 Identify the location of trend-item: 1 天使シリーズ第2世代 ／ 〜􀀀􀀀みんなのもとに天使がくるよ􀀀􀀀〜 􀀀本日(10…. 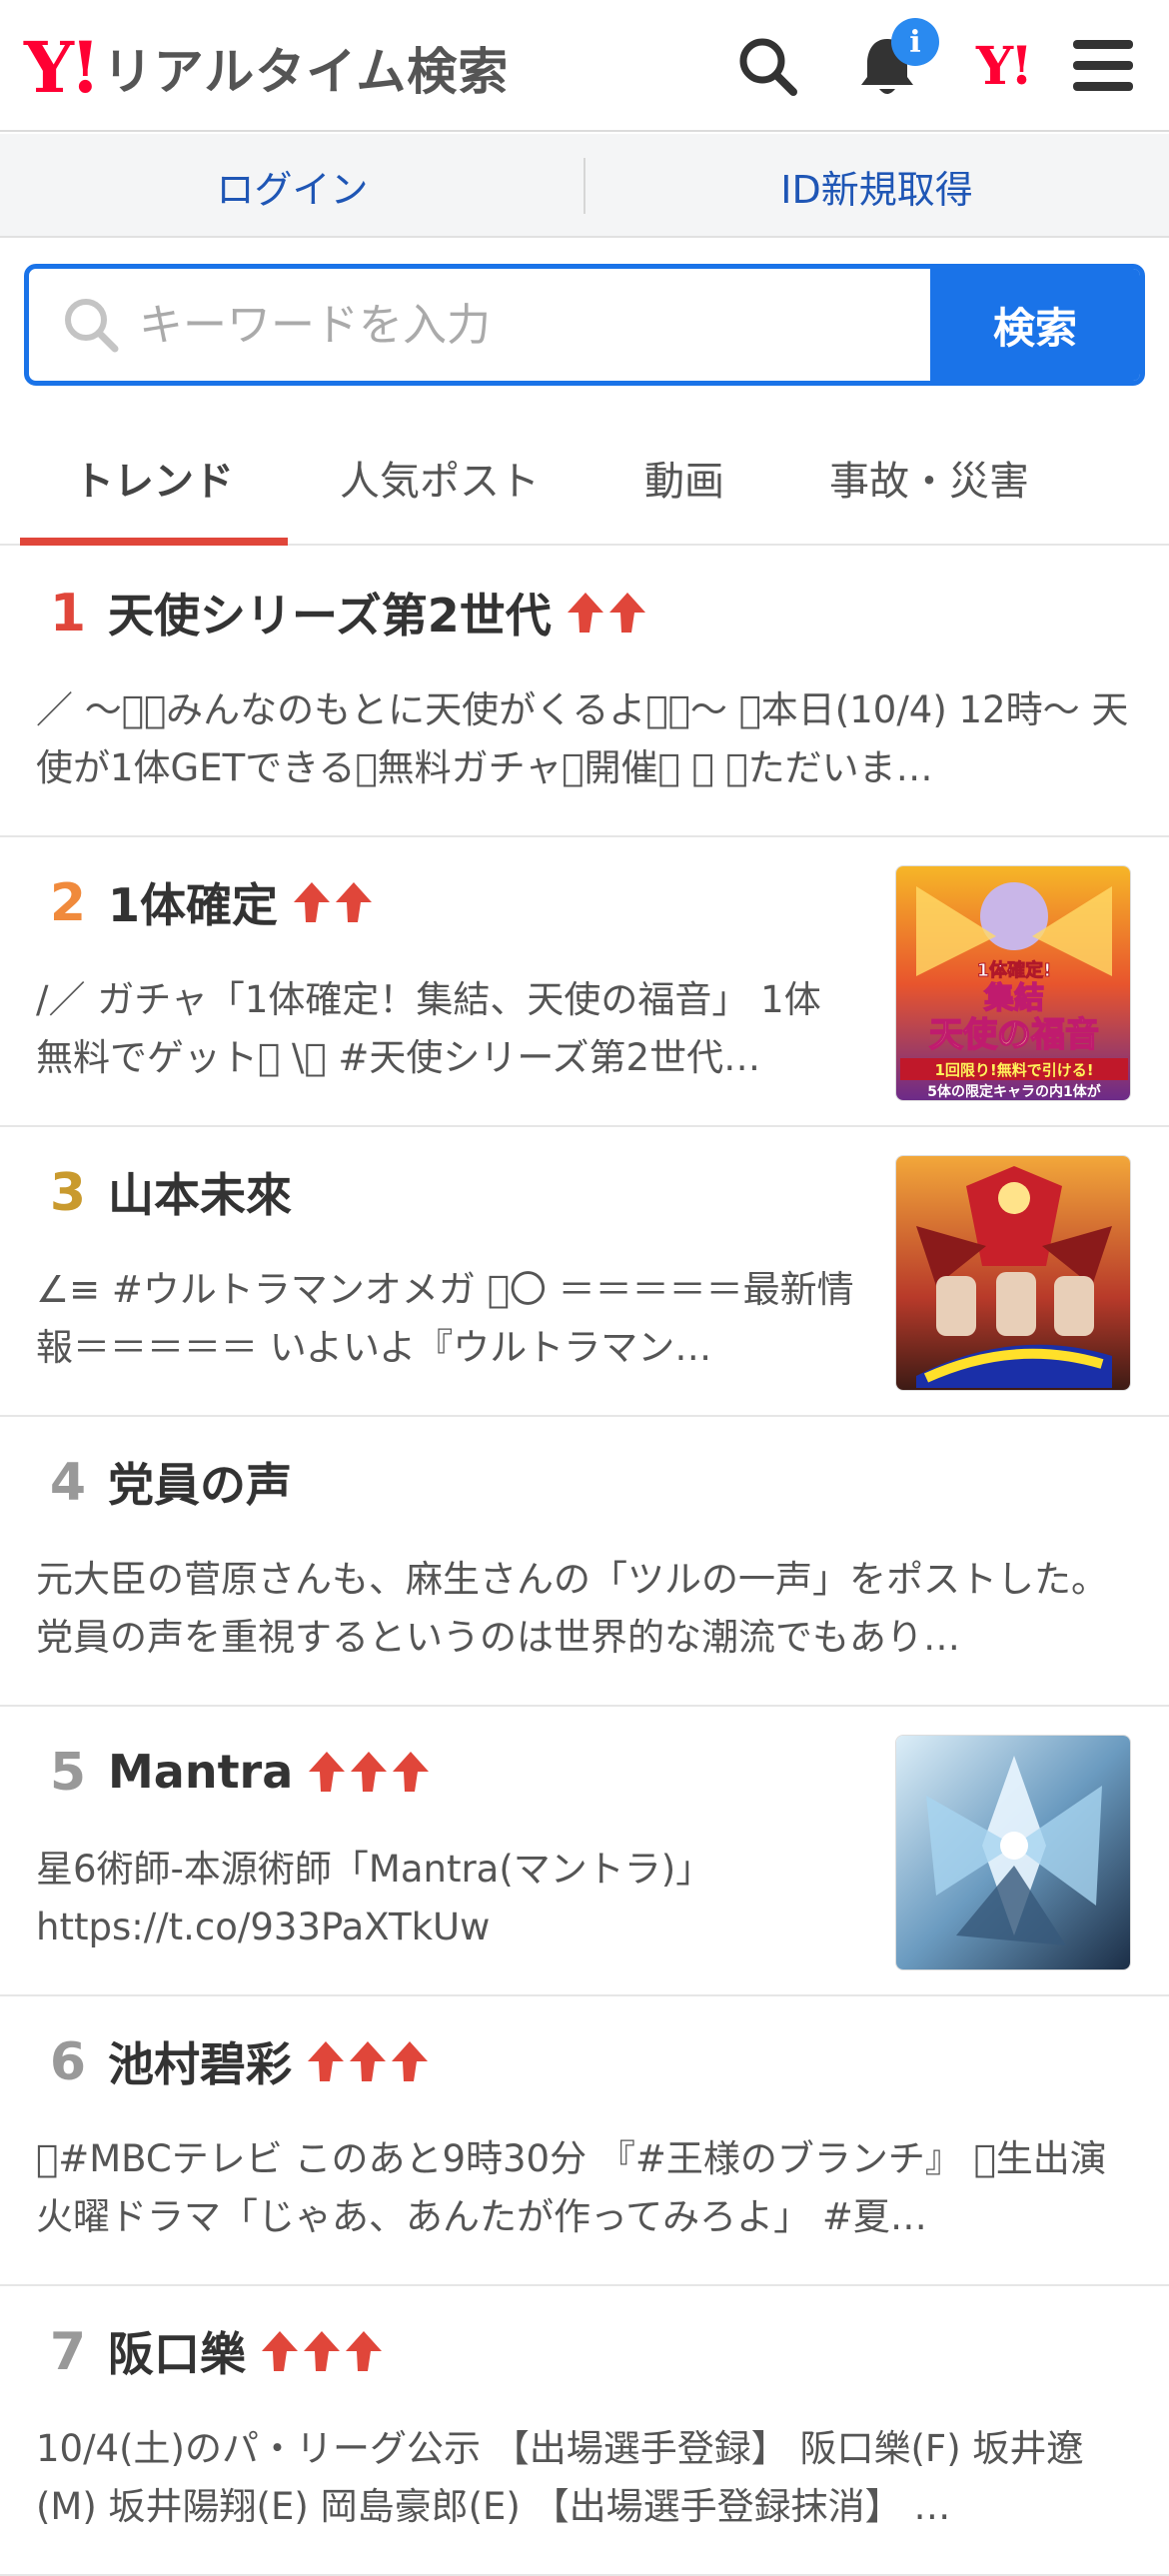
(584, 692).